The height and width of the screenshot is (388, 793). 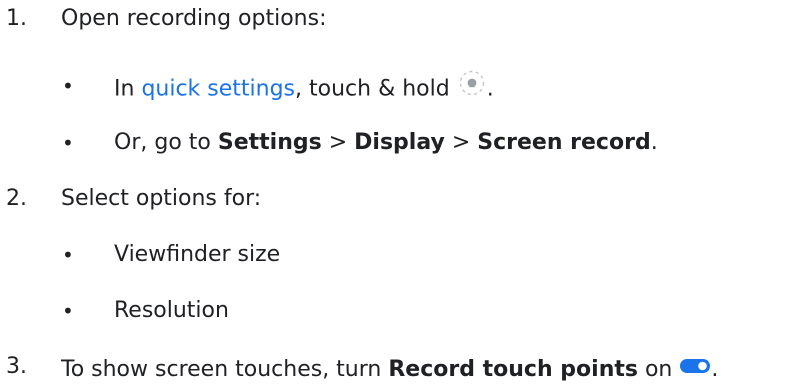 I want to click on bullet-text: Resolution, so click(x=171, y=310).